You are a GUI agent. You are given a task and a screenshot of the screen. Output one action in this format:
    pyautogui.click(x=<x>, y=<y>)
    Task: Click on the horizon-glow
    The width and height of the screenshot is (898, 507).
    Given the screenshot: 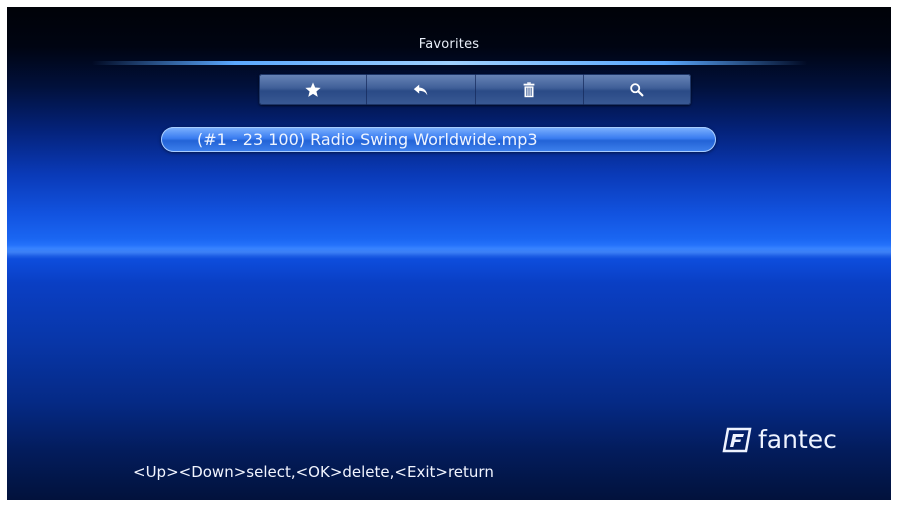 What is the action you would take?
    pyautogui.click(x=449, y=252)
    